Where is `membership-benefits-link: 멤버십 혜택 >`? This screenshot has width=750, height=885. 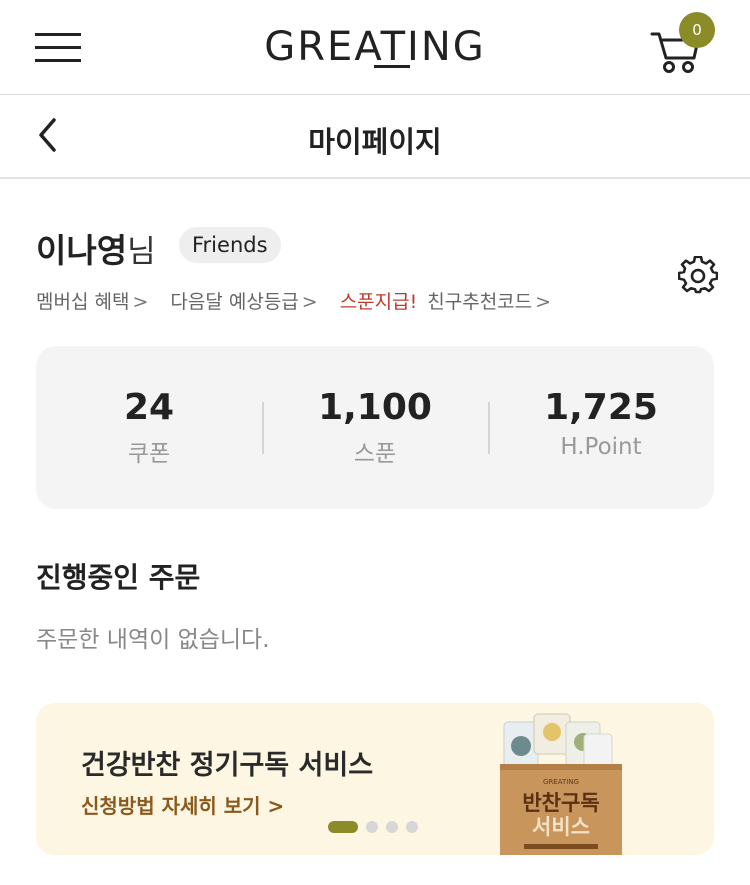
membership-benefits-link: 멤버십 혜택 > is located at coordinates (92, 302).